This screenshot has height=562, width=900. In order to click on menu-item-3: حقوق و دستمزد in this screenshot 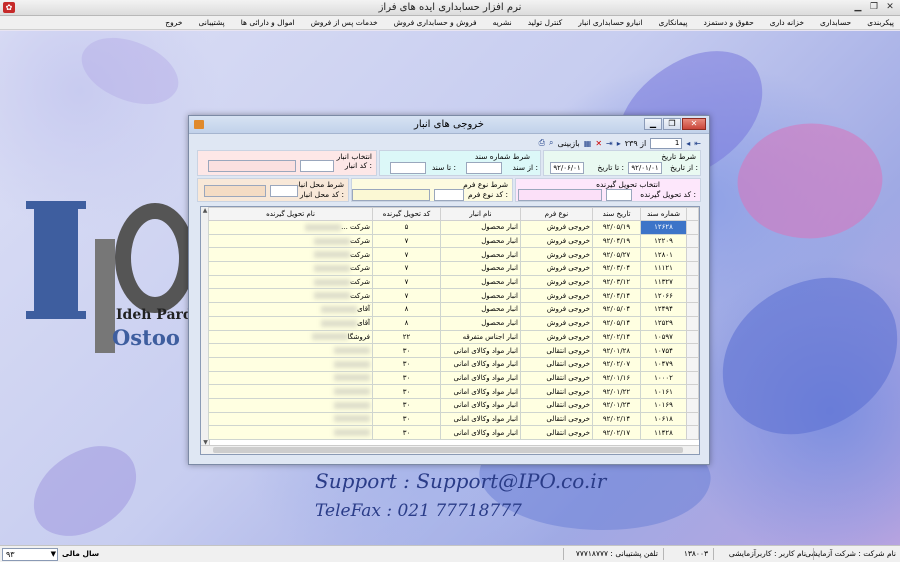, I will do `click(728, 22)`.